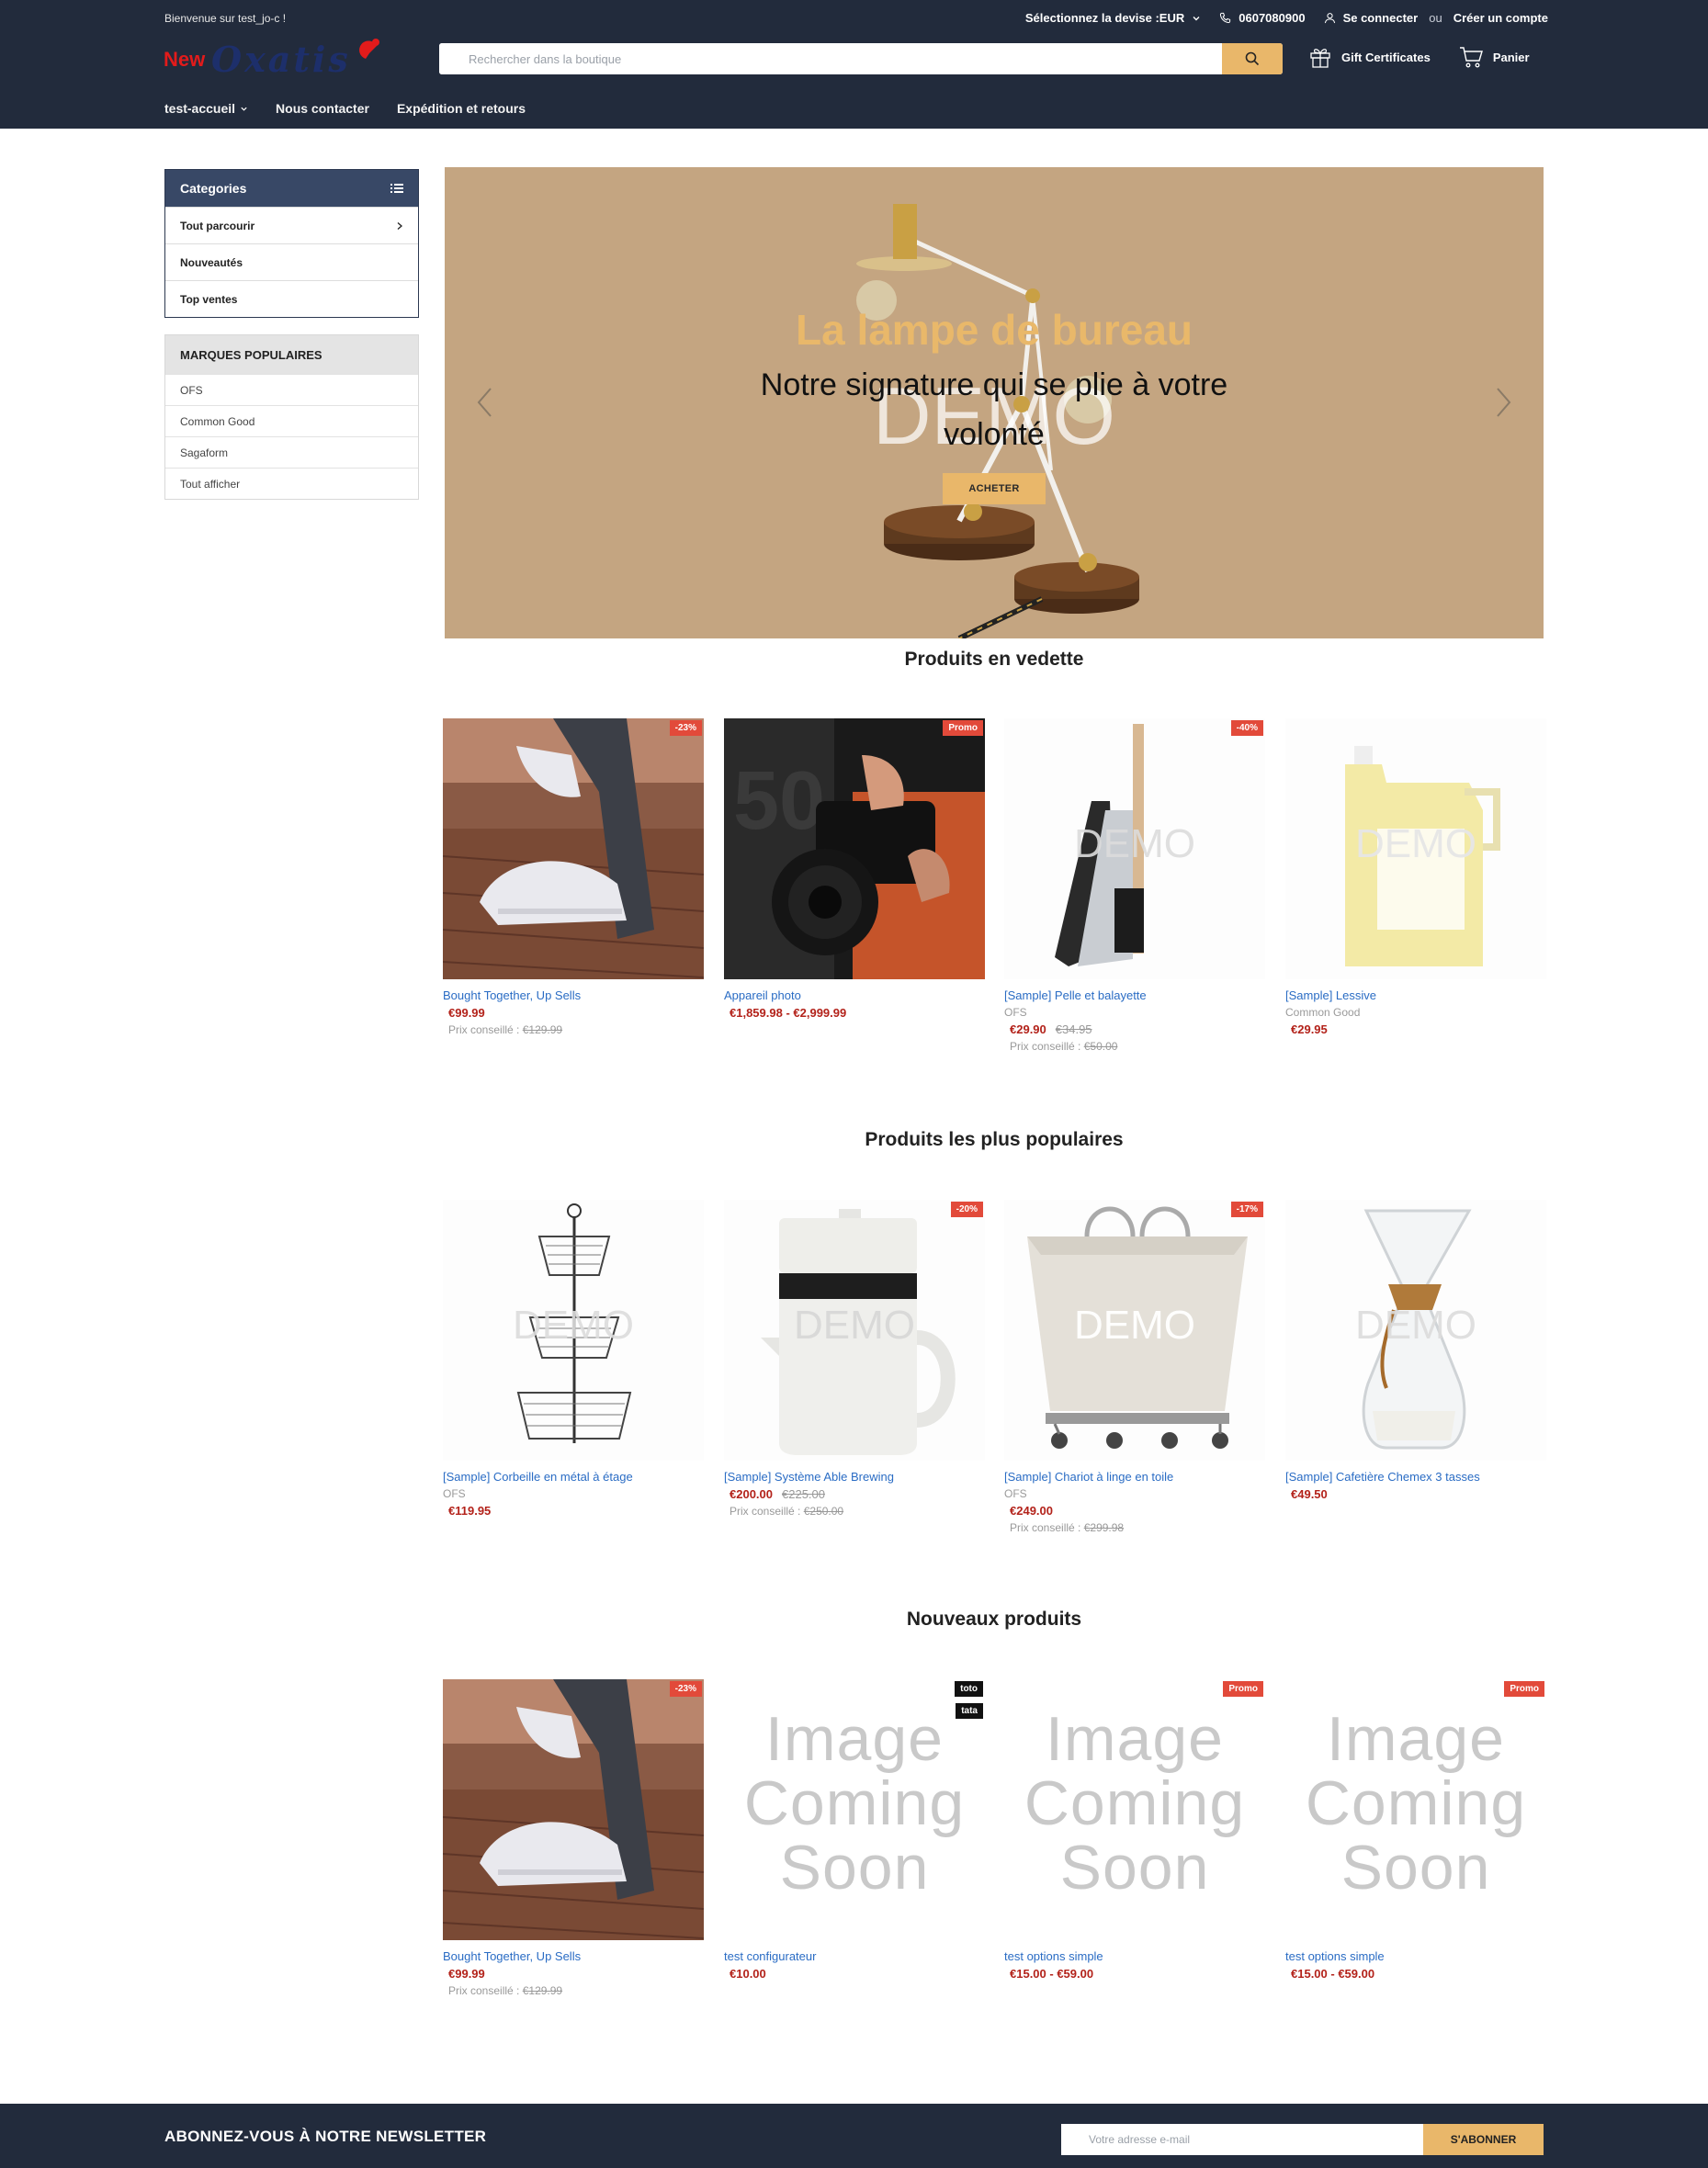  What do you see at coordinates (291, 261) in the screenshot?
I see `category-item-new: Nouveautés` at bounding box center [291, 261].